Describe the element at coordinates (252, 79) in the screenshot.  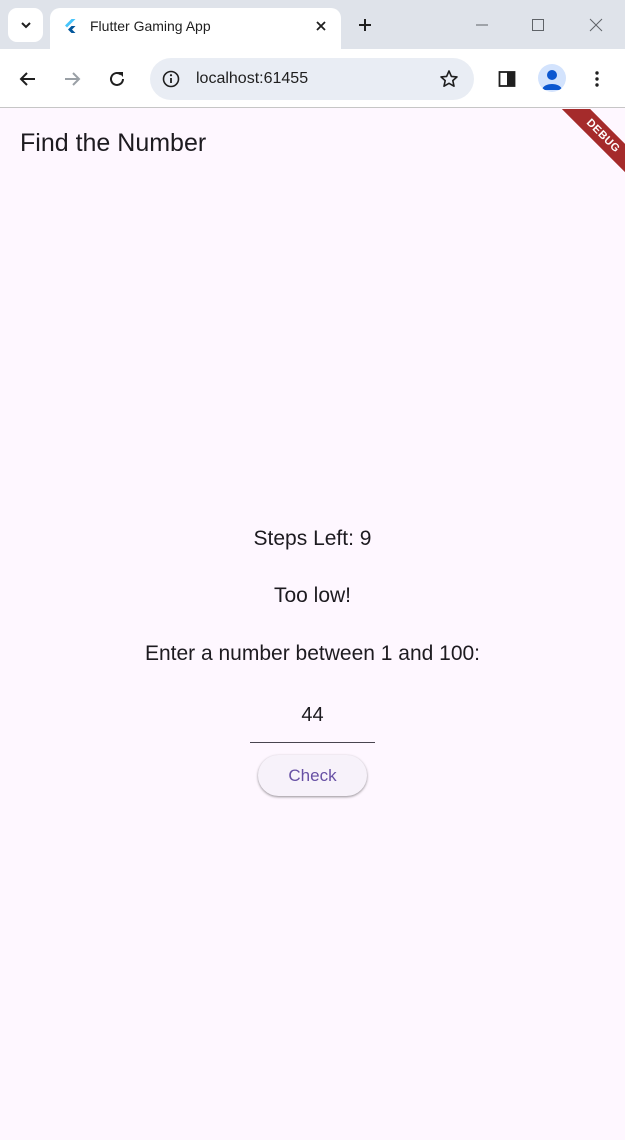
I see `url-text: localhost:61455` at that location.